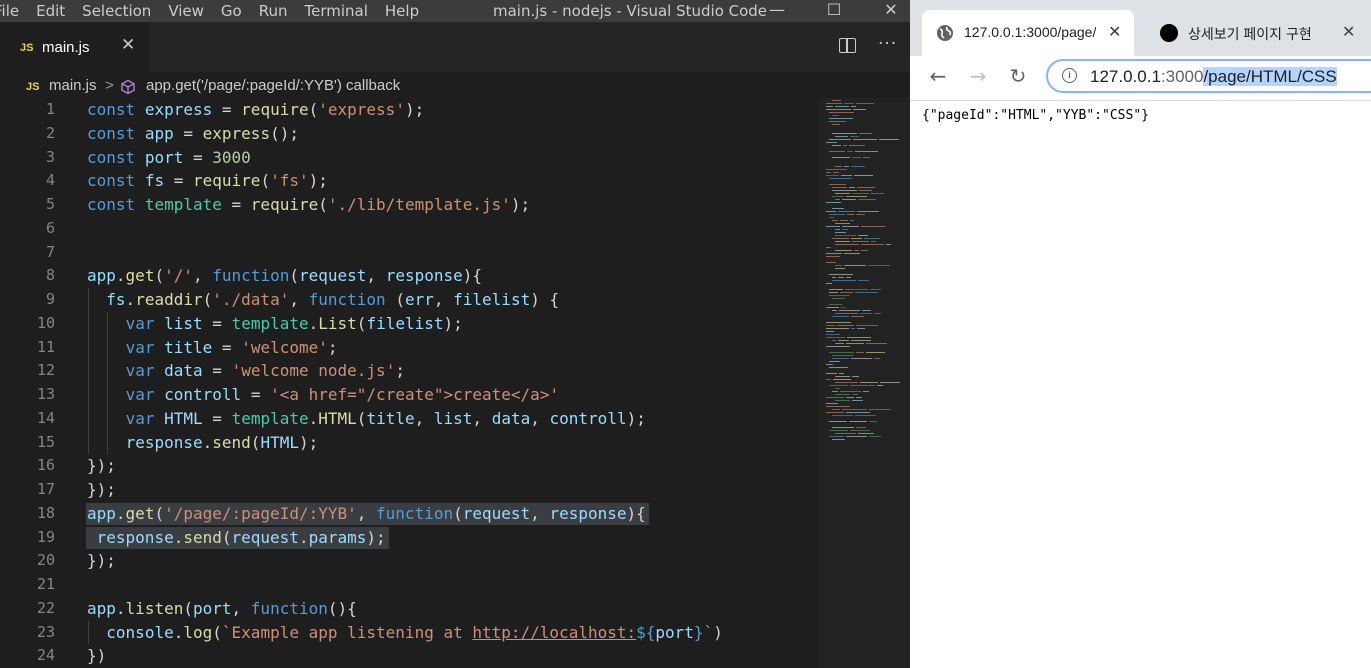 This screenshot has height=668, width=1371. What do you see at coordinates (777, 11) in the screenshot?
I see `minimize-icon: —` at bounding box center [777, 11].